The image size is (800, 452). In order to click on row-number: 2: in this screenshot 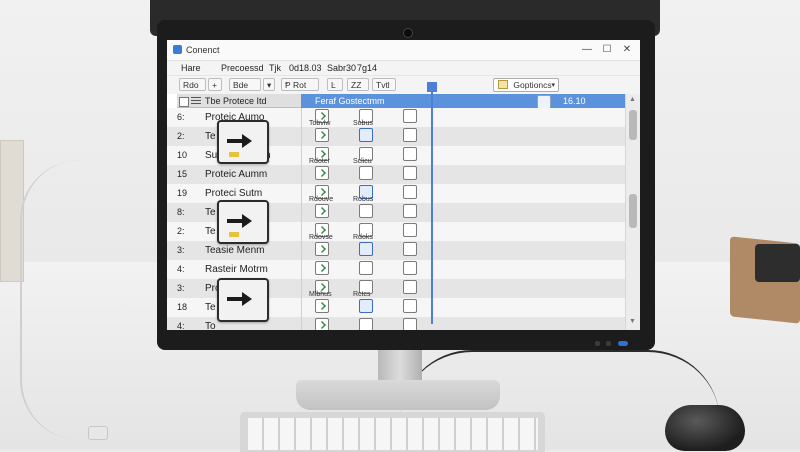, I will do `click(181, 136)`.